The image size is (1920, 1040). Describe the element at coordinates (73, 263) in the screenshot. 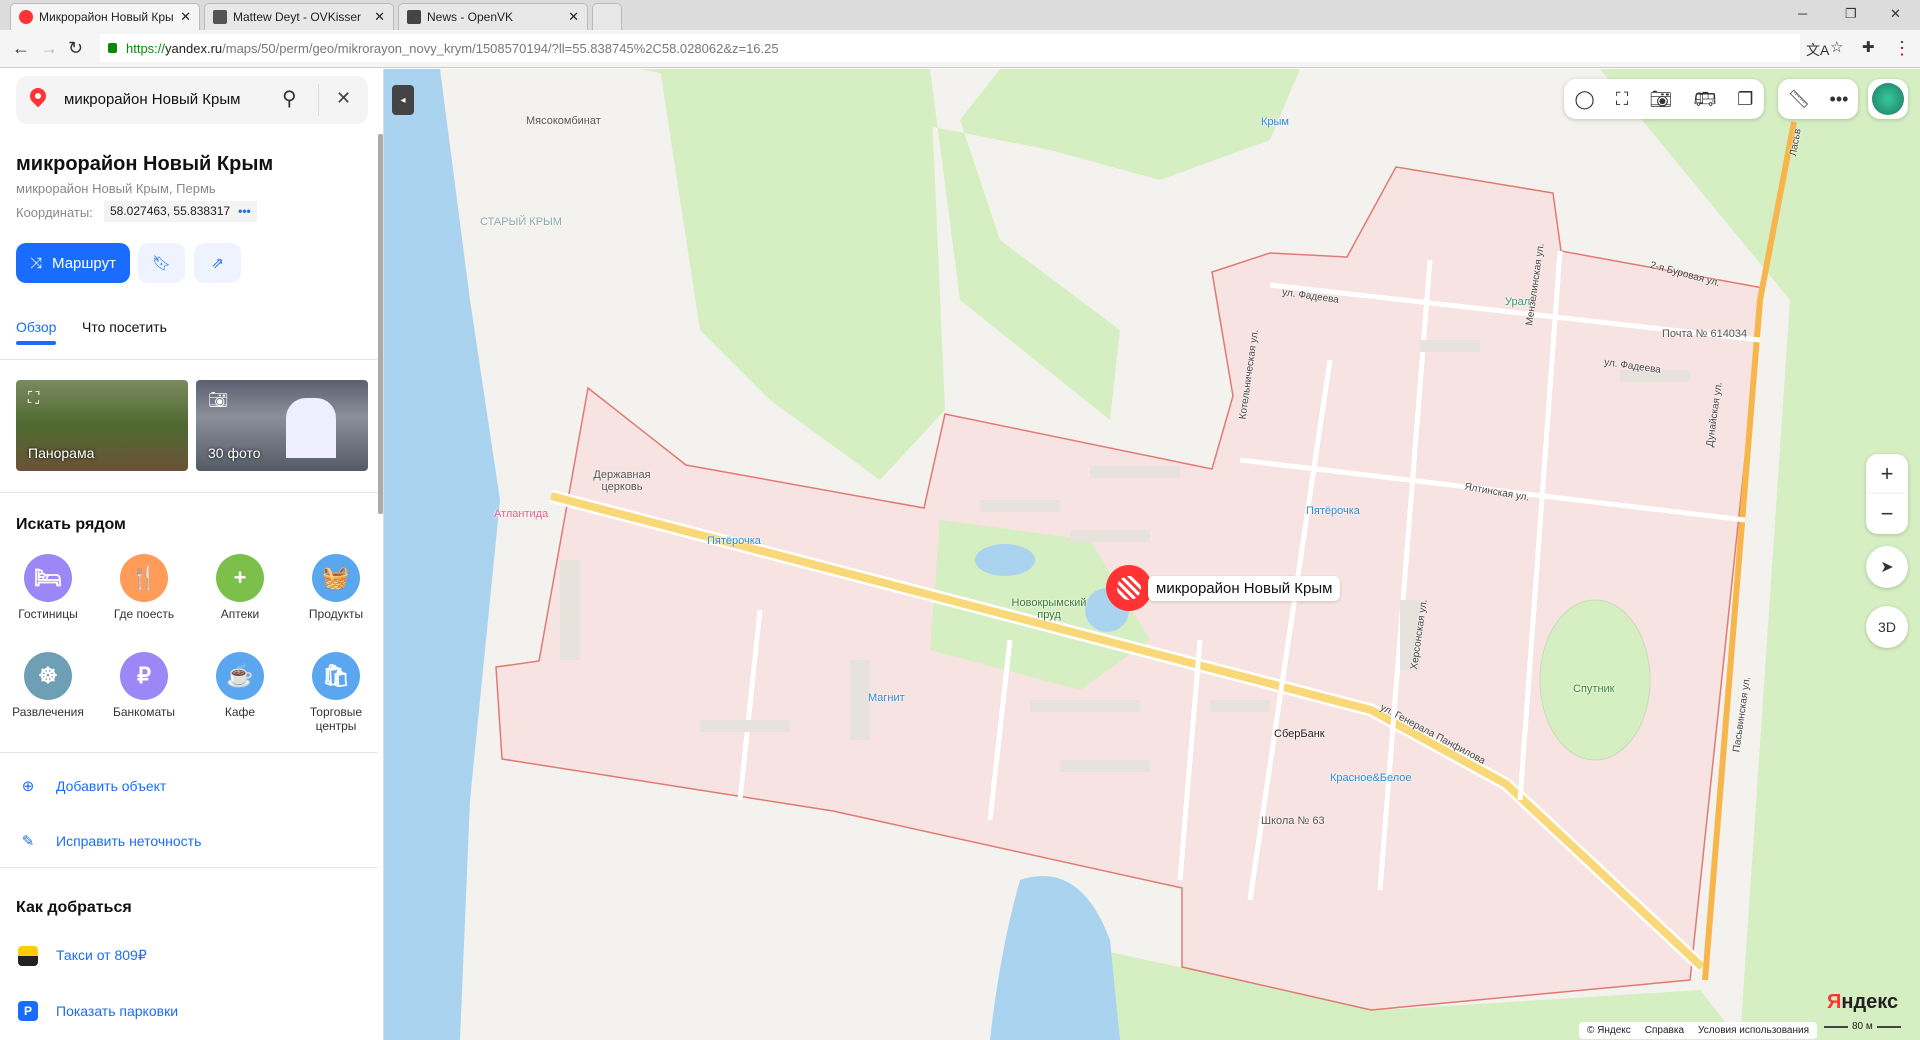

I see `route-button: ⤨ Маршрут` at that location.